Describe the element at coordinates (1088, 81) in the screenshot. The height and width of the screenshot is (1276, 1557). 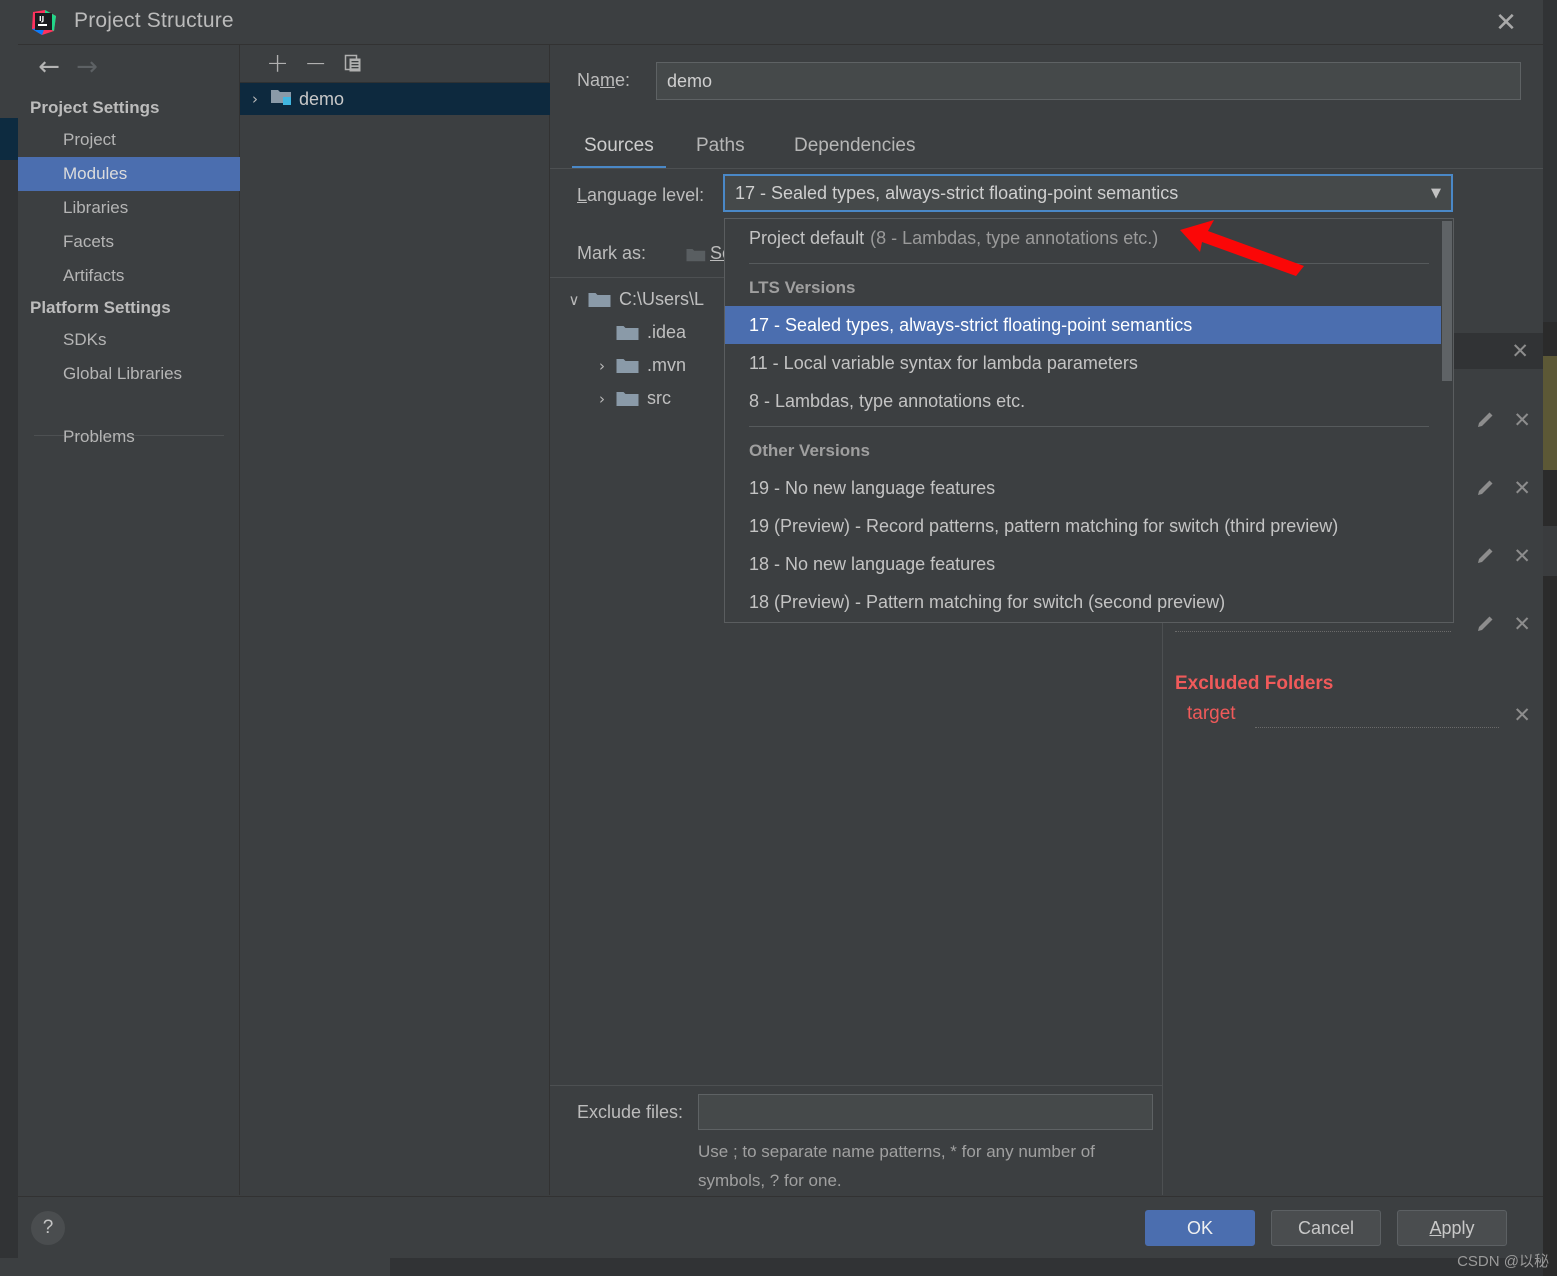
I see `module-name-input` at that location.